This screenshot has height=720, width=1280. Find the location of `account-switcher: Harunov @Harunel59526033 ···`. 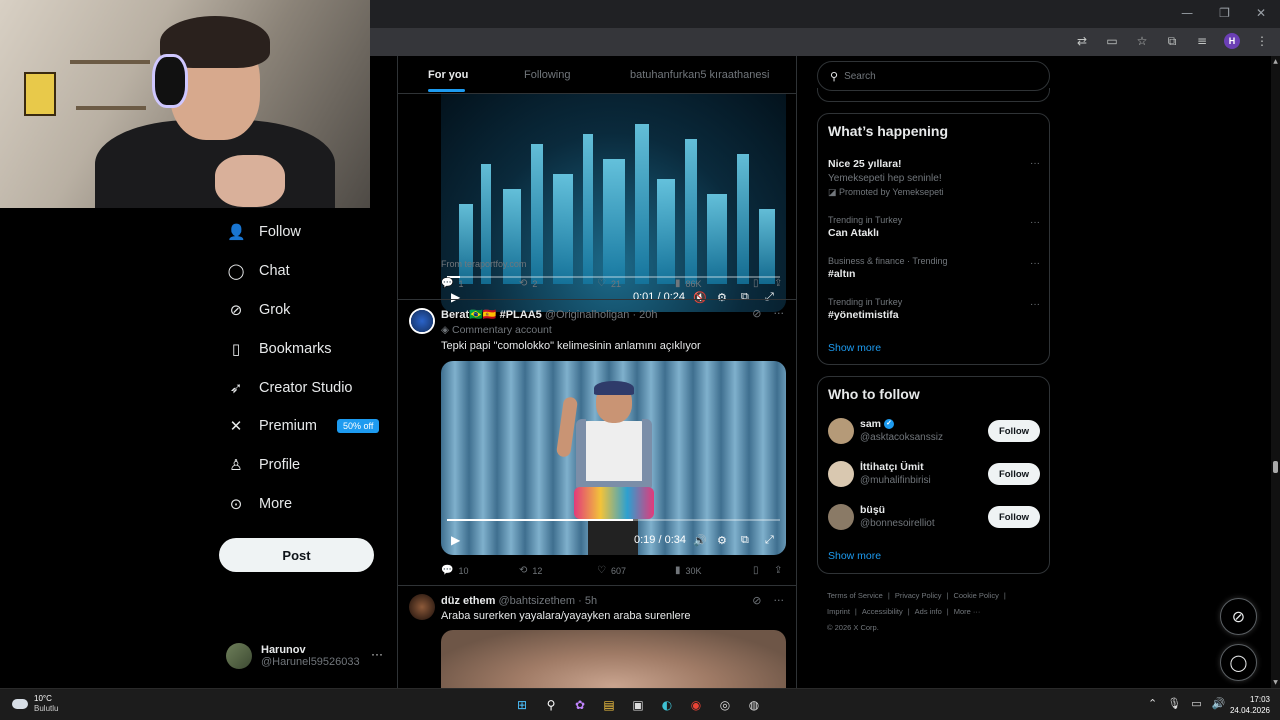

account-switcher: Harunov @Harunel59526033 ··· is located at coordinates (306, 656).